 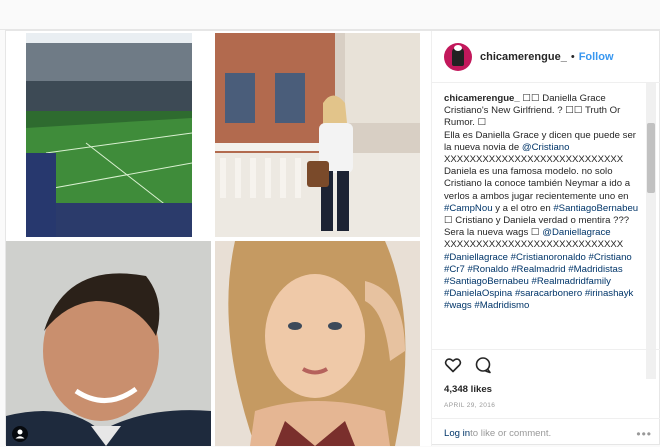 What do you see at coordinates (501, 305) in the screenshot?
I see `hashtag-link: #Madridismo` at bounding box center [501, 305].